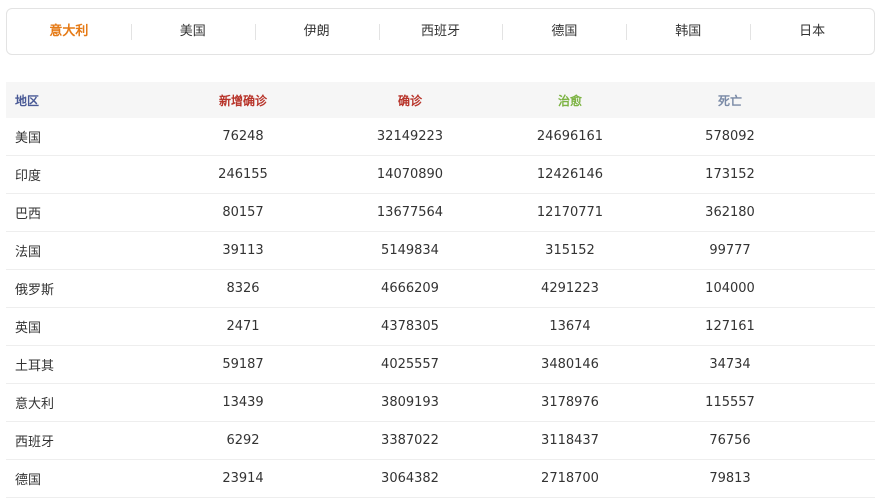 This screenshot has height=503, width=889. Describe the element at coordinates (570, 288) in the screenshot. I see `cell-recovered: 4291223` at that location.